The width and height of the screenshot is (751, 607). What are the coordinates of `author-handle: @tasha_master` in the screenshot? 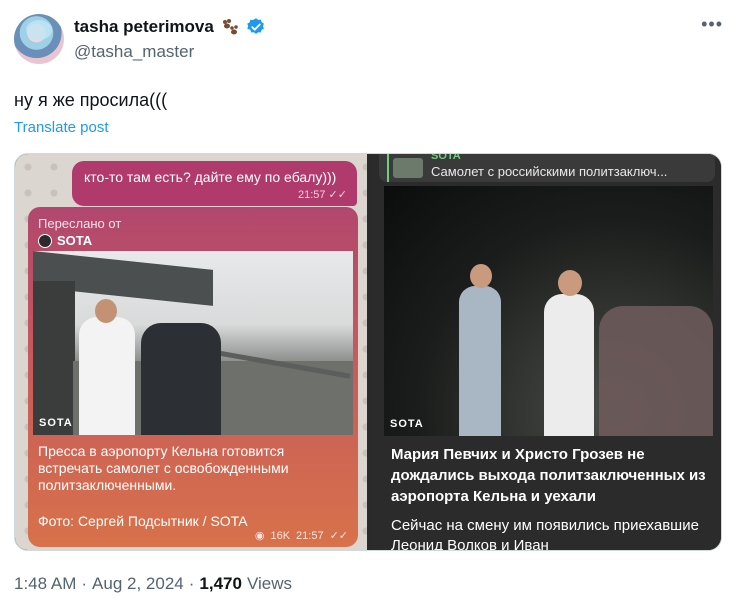 It's located at (134, 52).